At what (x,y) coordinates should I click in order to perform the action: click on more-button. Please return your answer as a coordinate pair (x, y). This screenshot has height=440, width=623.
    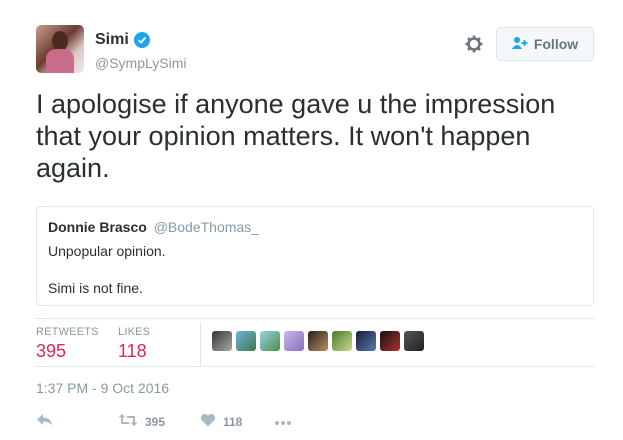
    Looking at the image, I should click on (283, 422).